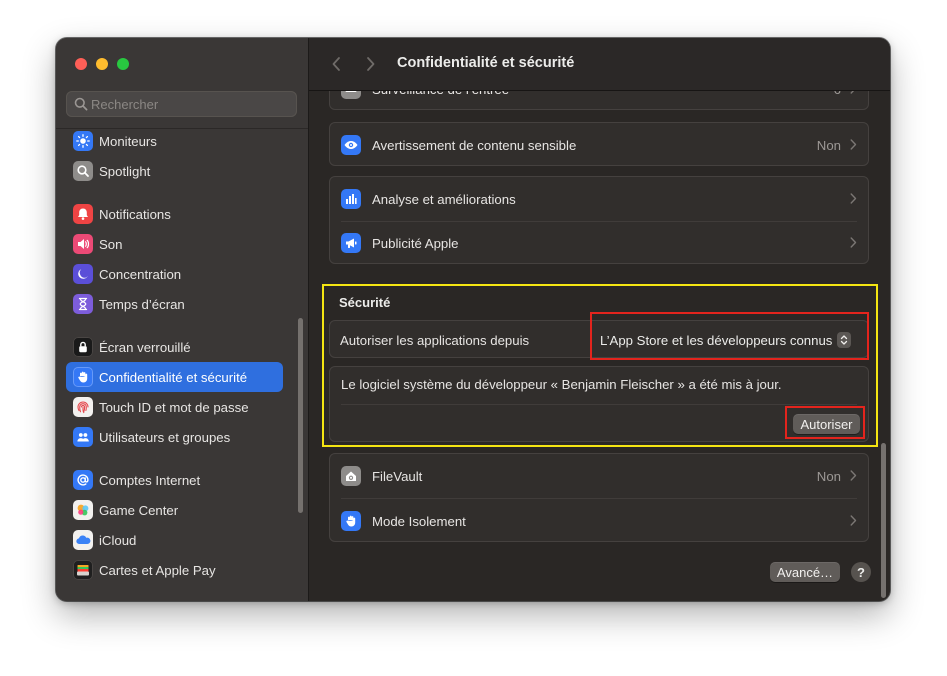 The width and height of the screenshot is (947, 676). I want to click on filevault-lockdown-card: FileVault Non Mode Isolement, so click(599, 497).